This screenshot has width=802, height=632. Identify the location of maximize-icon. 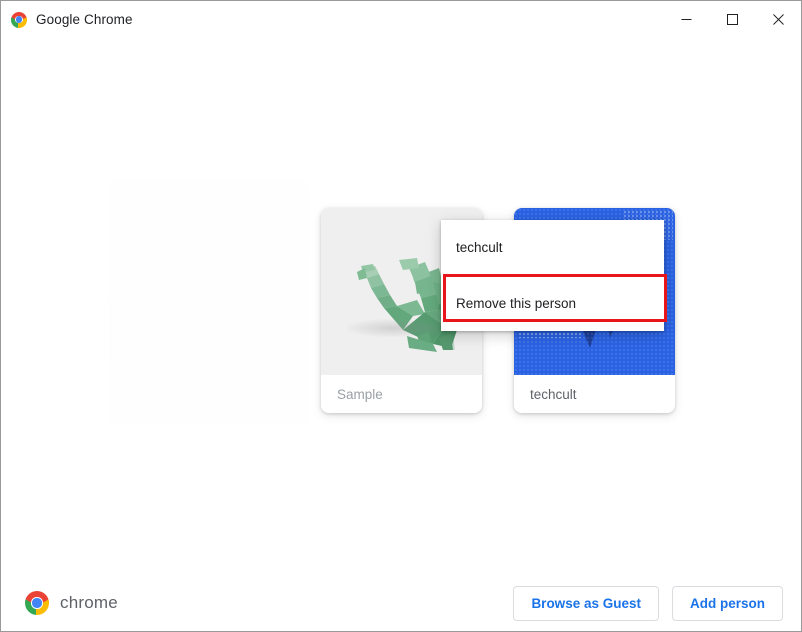
(732, 19).